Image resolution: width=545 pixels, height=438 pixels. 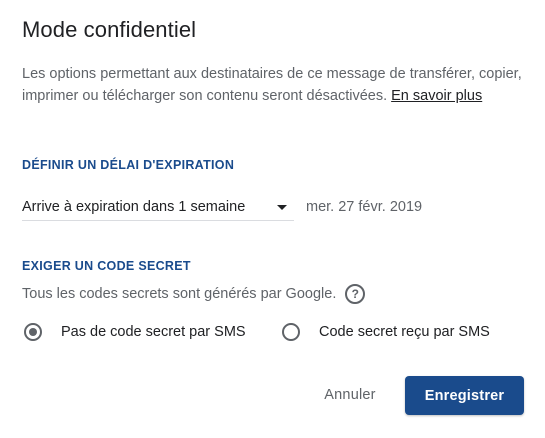 I want to click on learn-more-link: En savoir plus, so click(x=436, y=96).